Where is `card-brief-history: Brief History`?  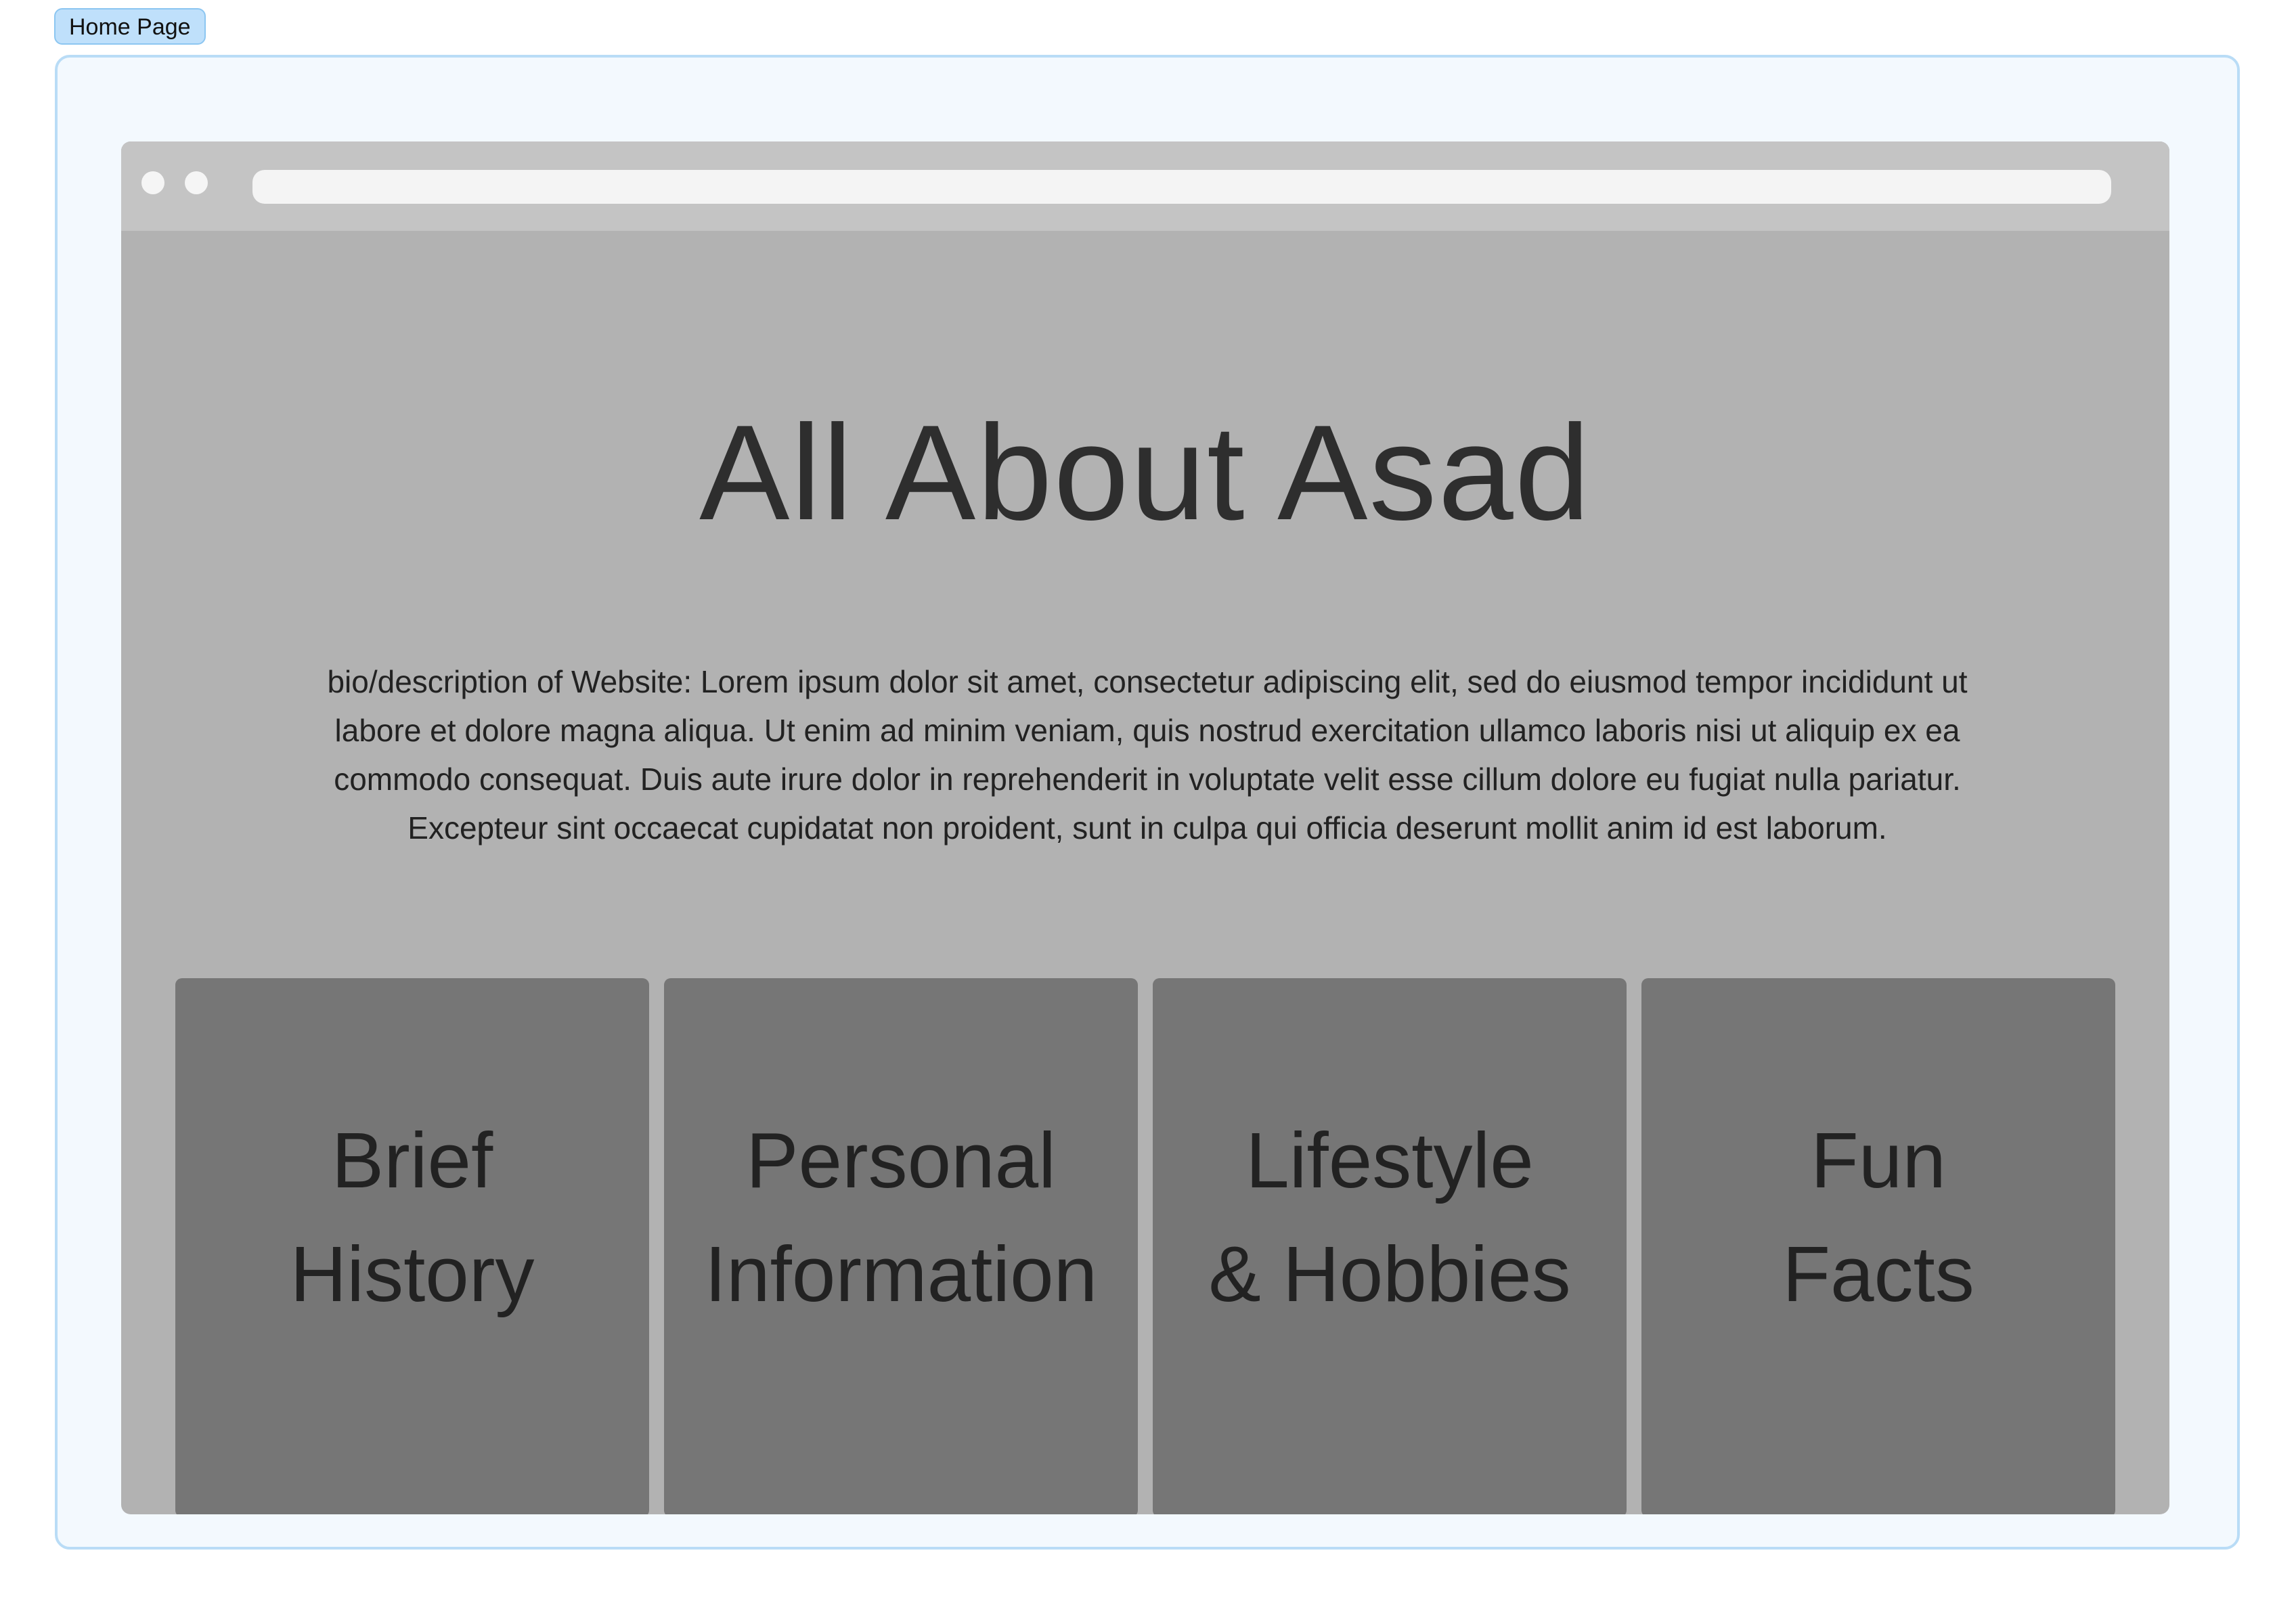
card-brief-history: Brief History is located at coordinates (412, 1246).